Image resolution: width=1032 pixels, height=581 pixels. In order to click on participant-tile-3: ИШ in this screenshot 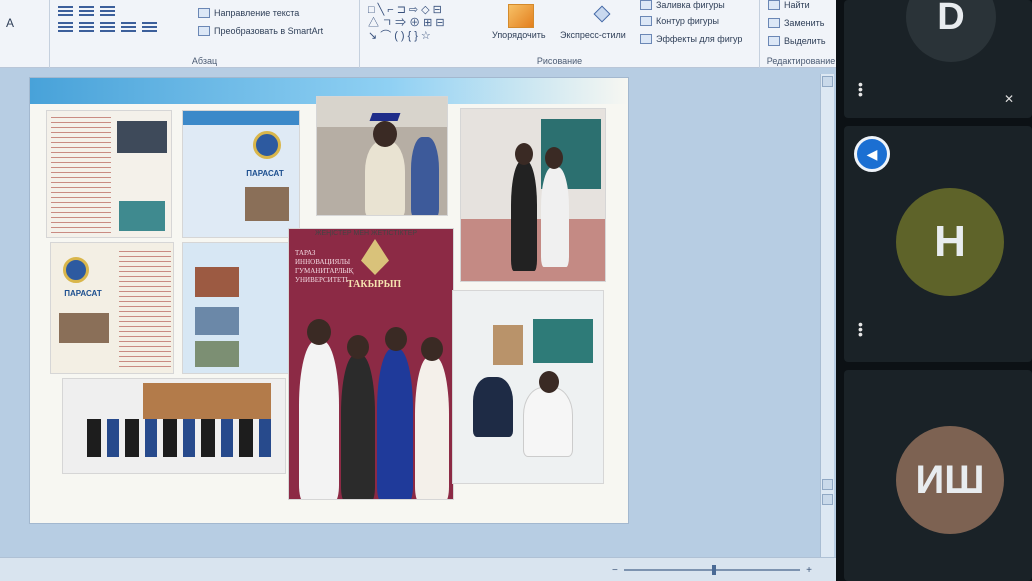, I will do `click(938, 475)`.